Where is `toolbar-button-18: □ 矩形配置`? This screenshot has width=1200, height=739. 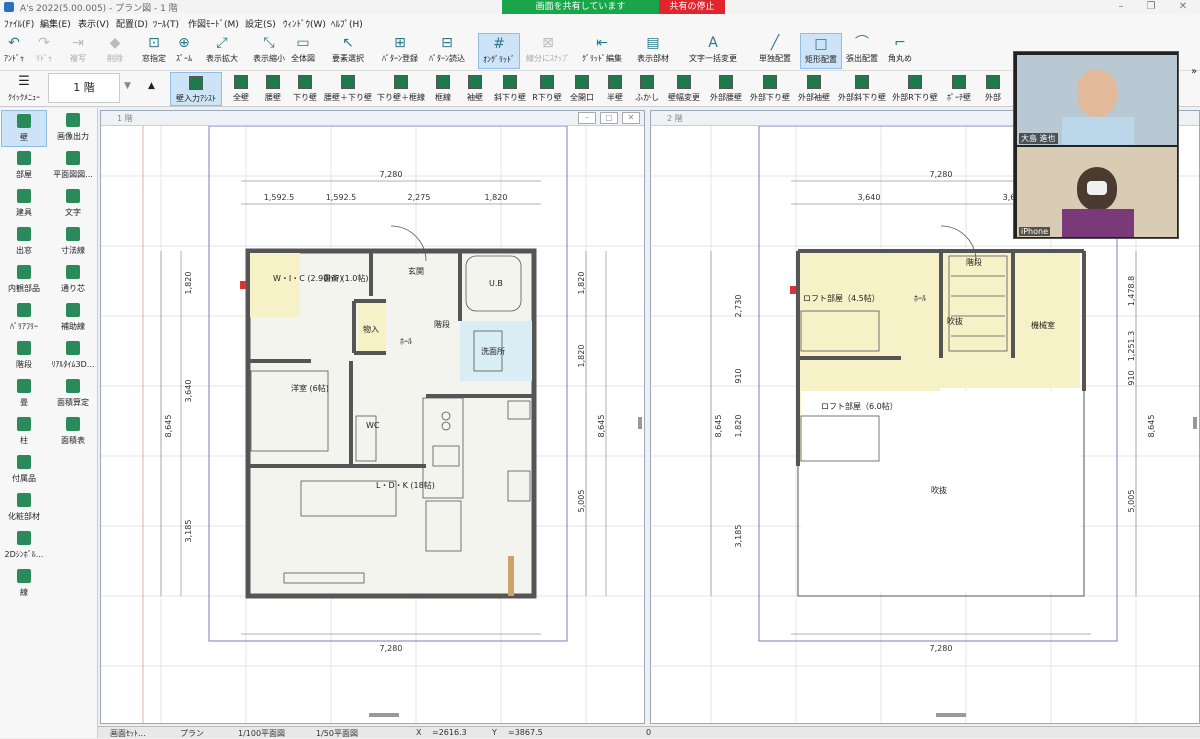
toolbar-button-18: □ 矩形配置 is located at coordinates (821, 51).